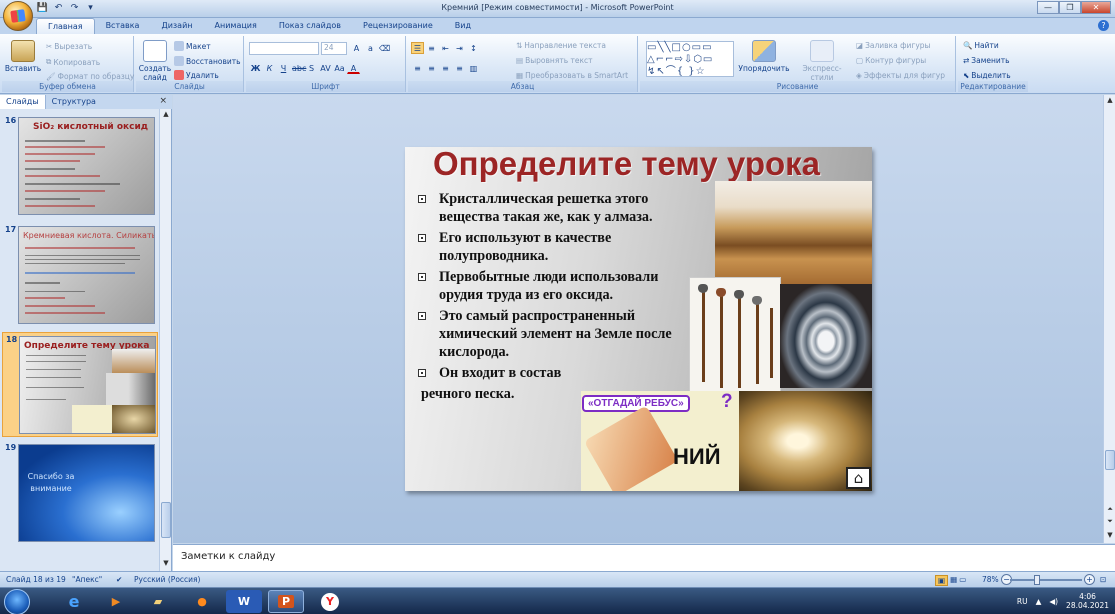 The height and width of the screenshot is (614, 1115). I want to click on increase-indent-icon: ⇥, so click(459, 48).